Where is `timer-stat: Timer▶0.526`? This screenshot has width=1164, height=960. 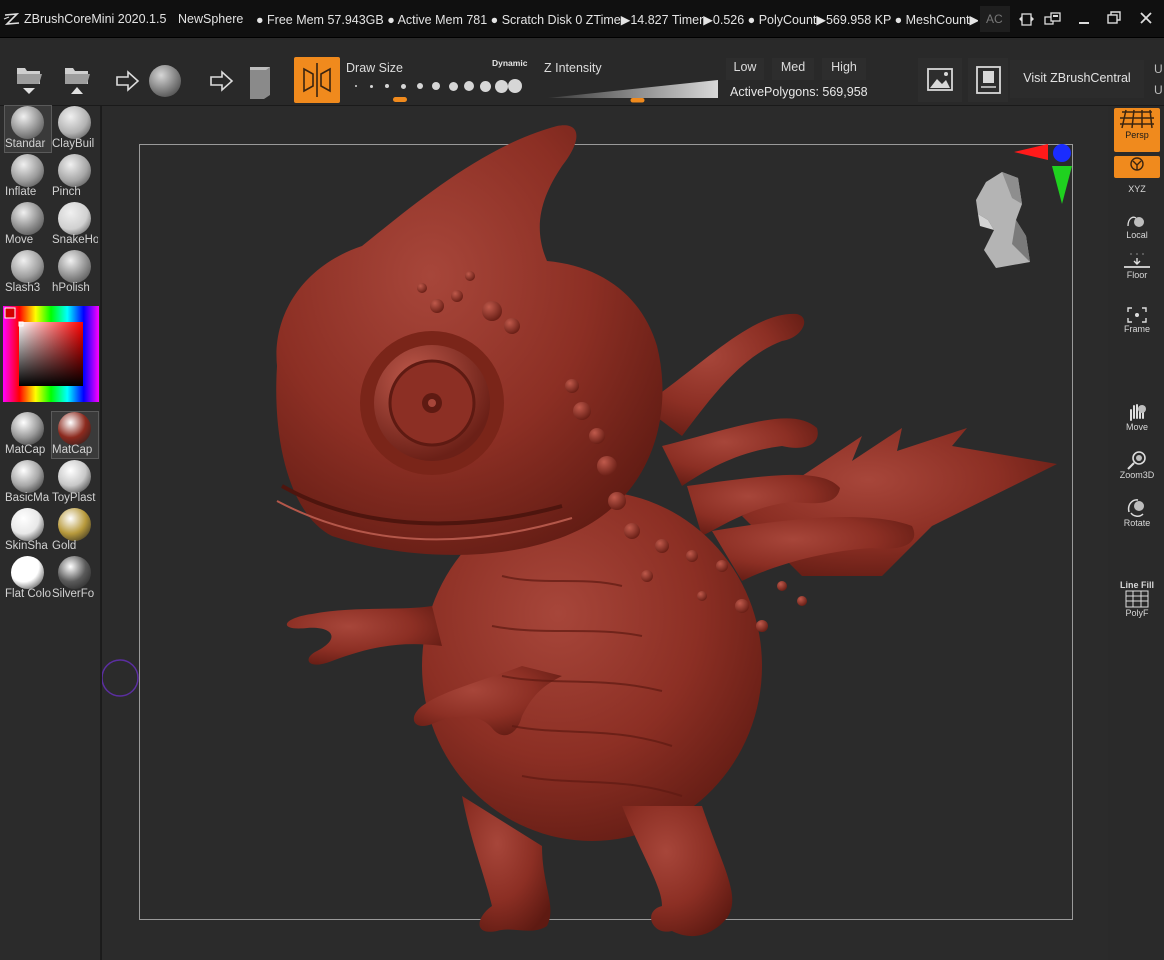 timer-stat: Timer▶0.526 is located at coordinates (708, 20).